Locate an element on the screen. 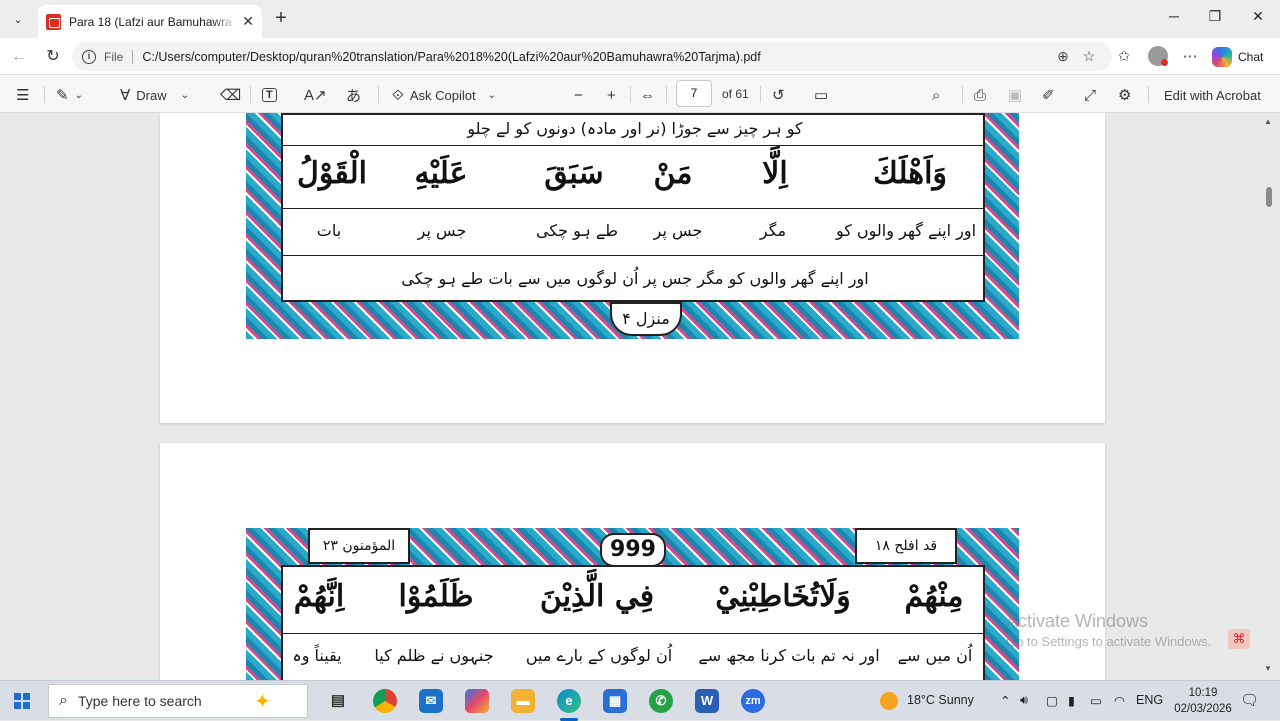  chrome-icon is located at coordinates (385, 701).